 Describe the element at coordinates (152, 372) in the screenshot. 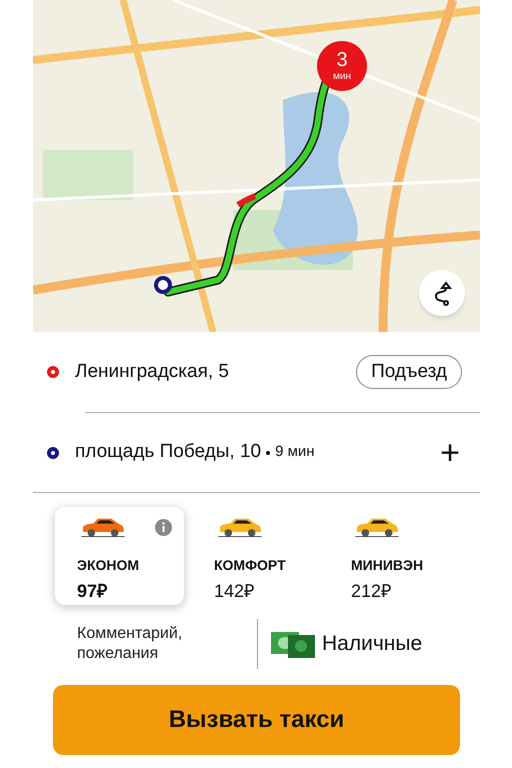

I see `address-text: Ленинградская, 5` at that location.